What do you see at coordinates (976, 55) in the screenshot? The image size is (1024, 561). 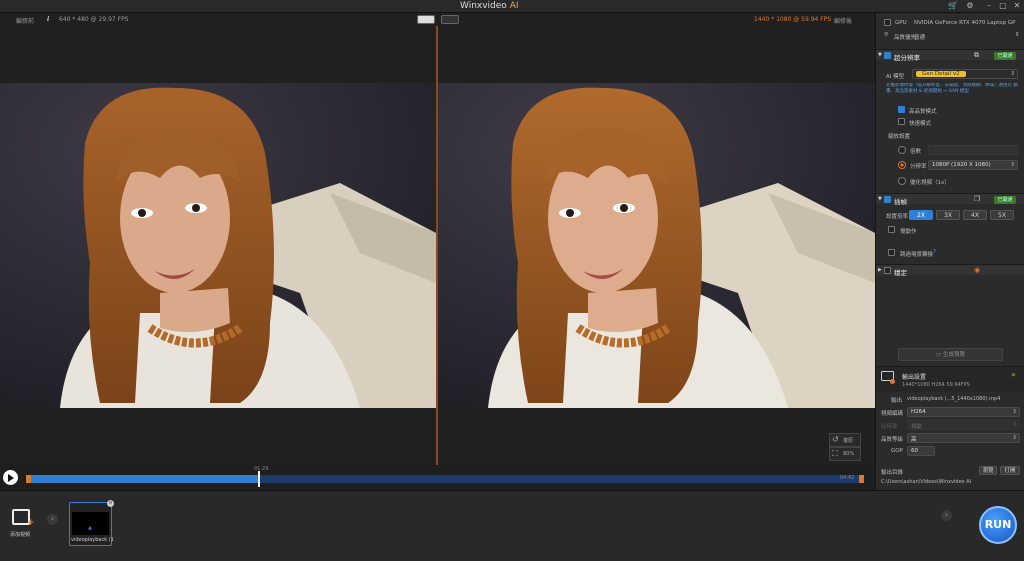 I see `external-link-icon: ⧉` at bounding box center [976, 55].